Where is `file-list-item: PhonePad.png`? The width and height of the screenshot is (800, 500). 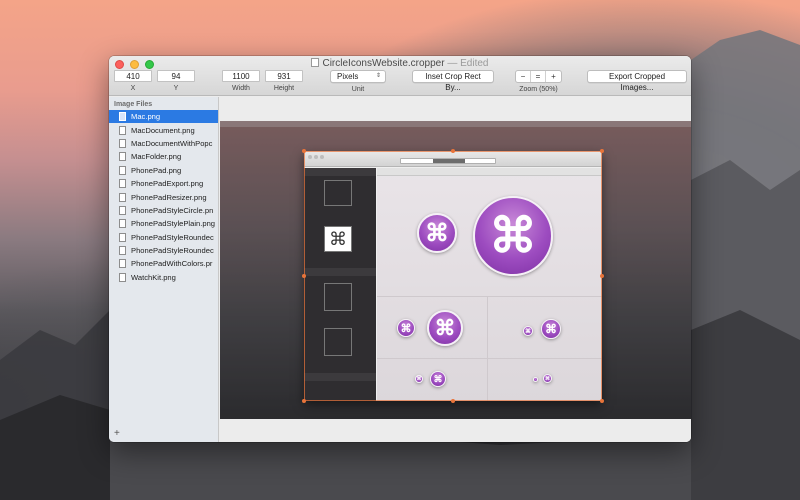
file-list-item: PhonePad.png is located at coordinates (163, 170).